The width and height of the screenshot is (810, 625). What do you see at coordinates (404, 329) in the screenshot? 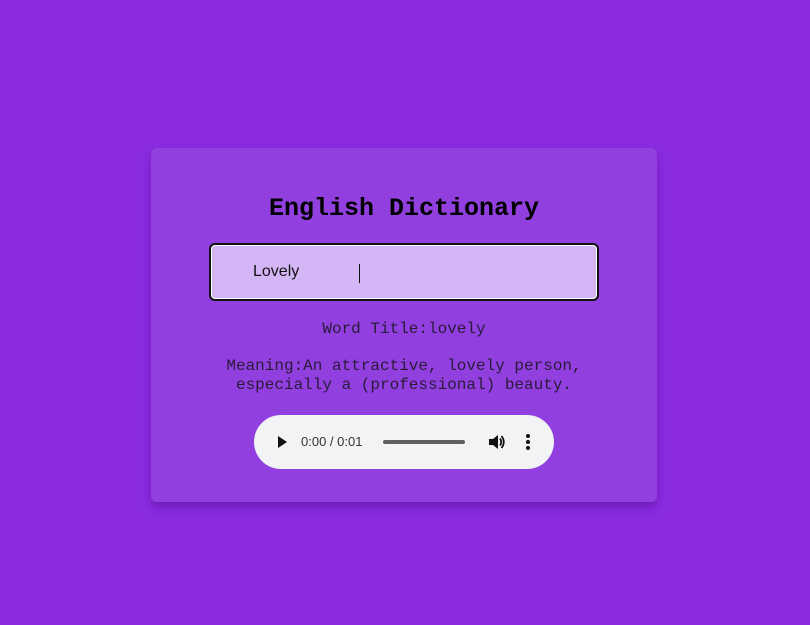
I see `word-title: Word Title:lovely` at bounding box center [404, 329].